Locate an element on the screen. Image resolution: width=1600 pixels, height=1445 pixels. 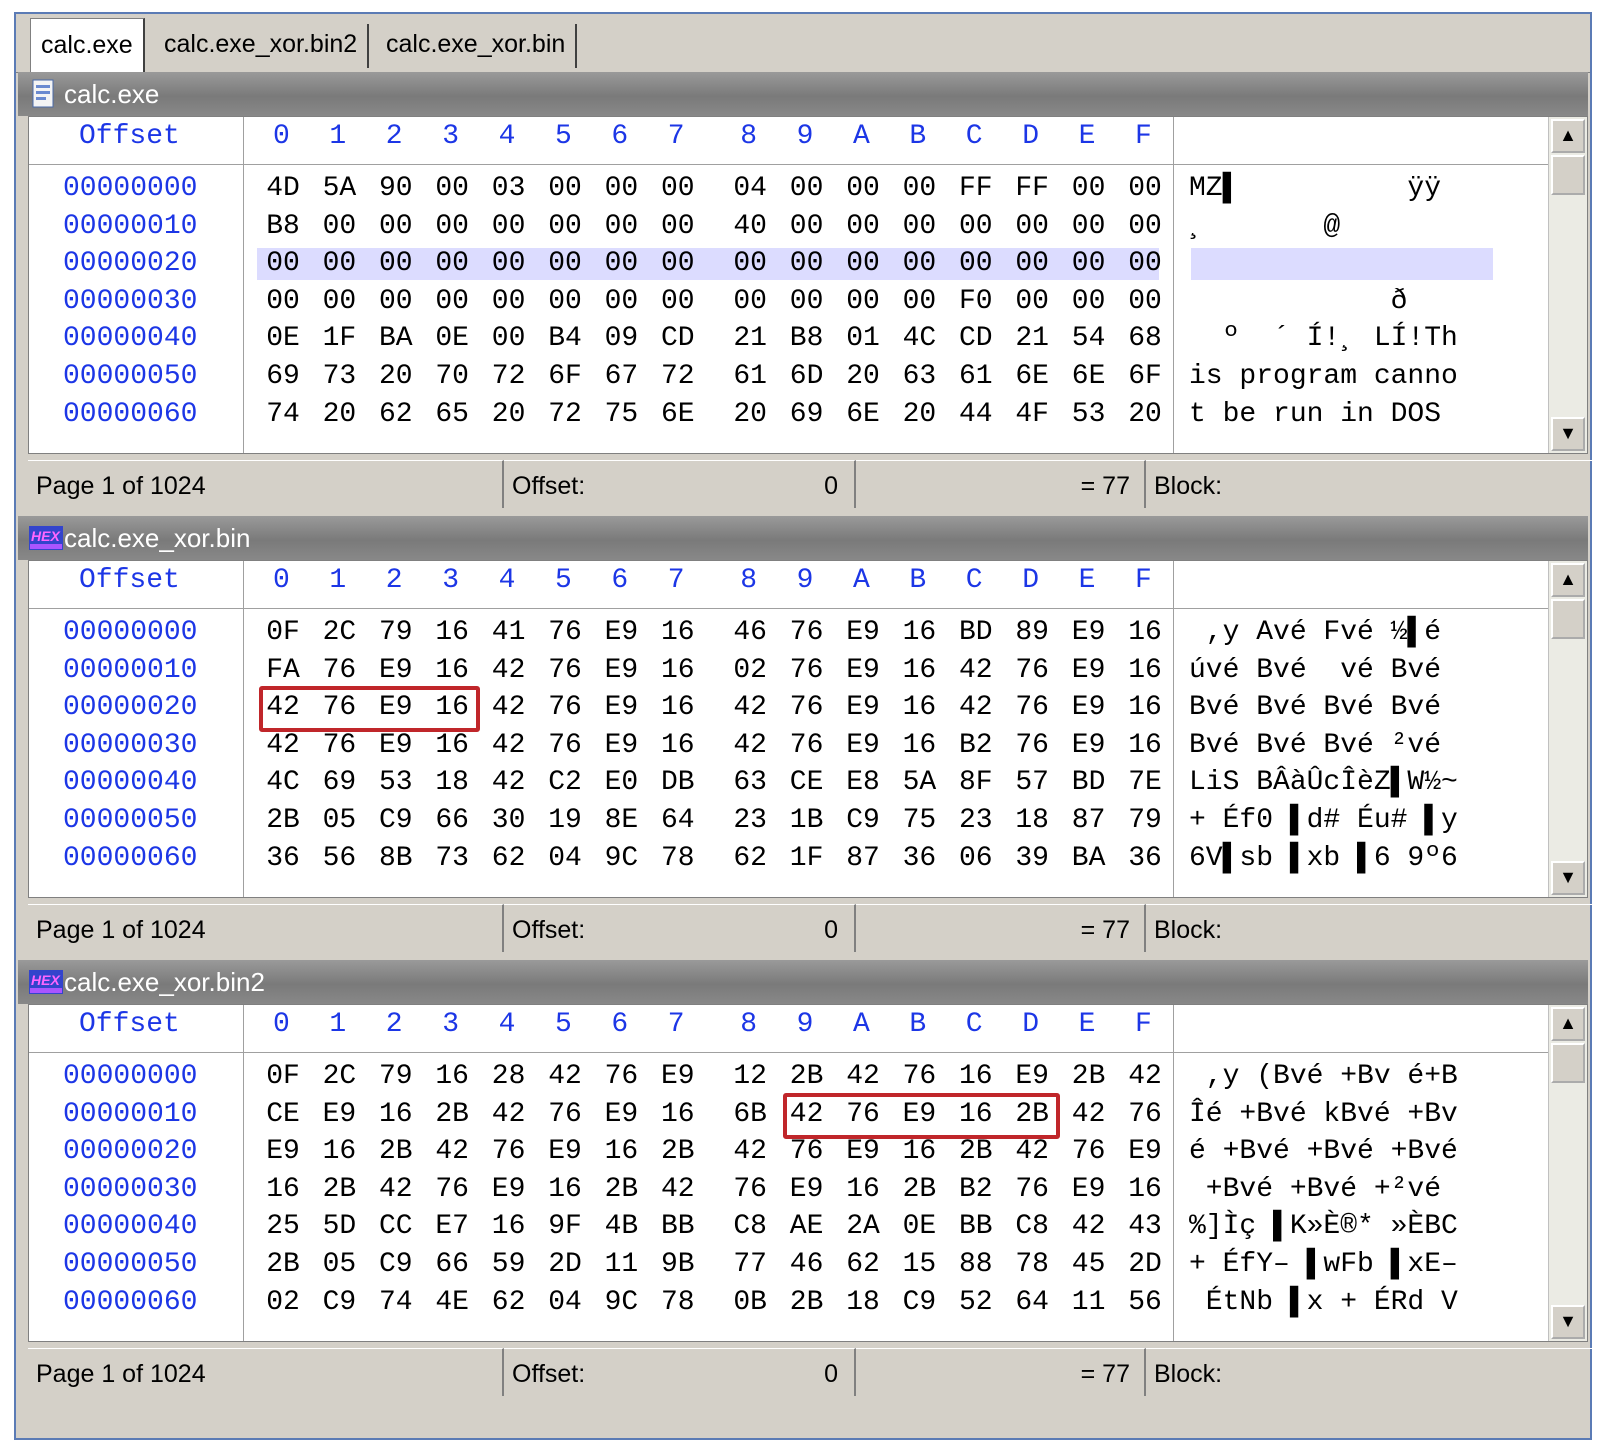
hex-byte: 2A is located at coordinates (863, 1226).